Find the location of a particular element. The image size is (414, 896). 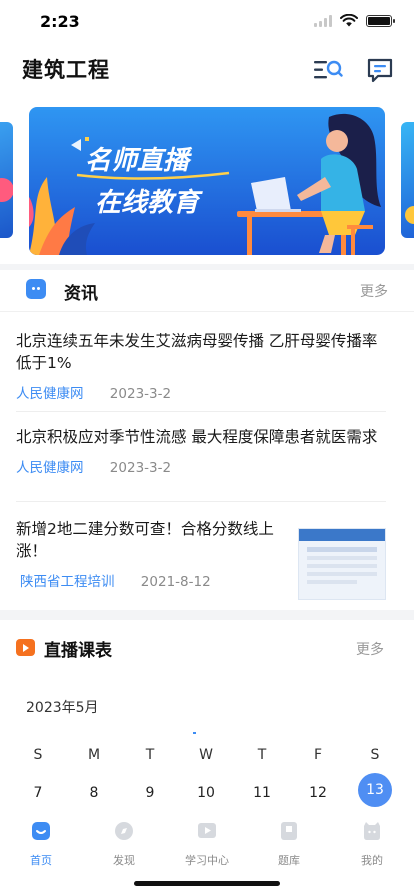

status-time: 2:23 is located at coordinates (60, 21).